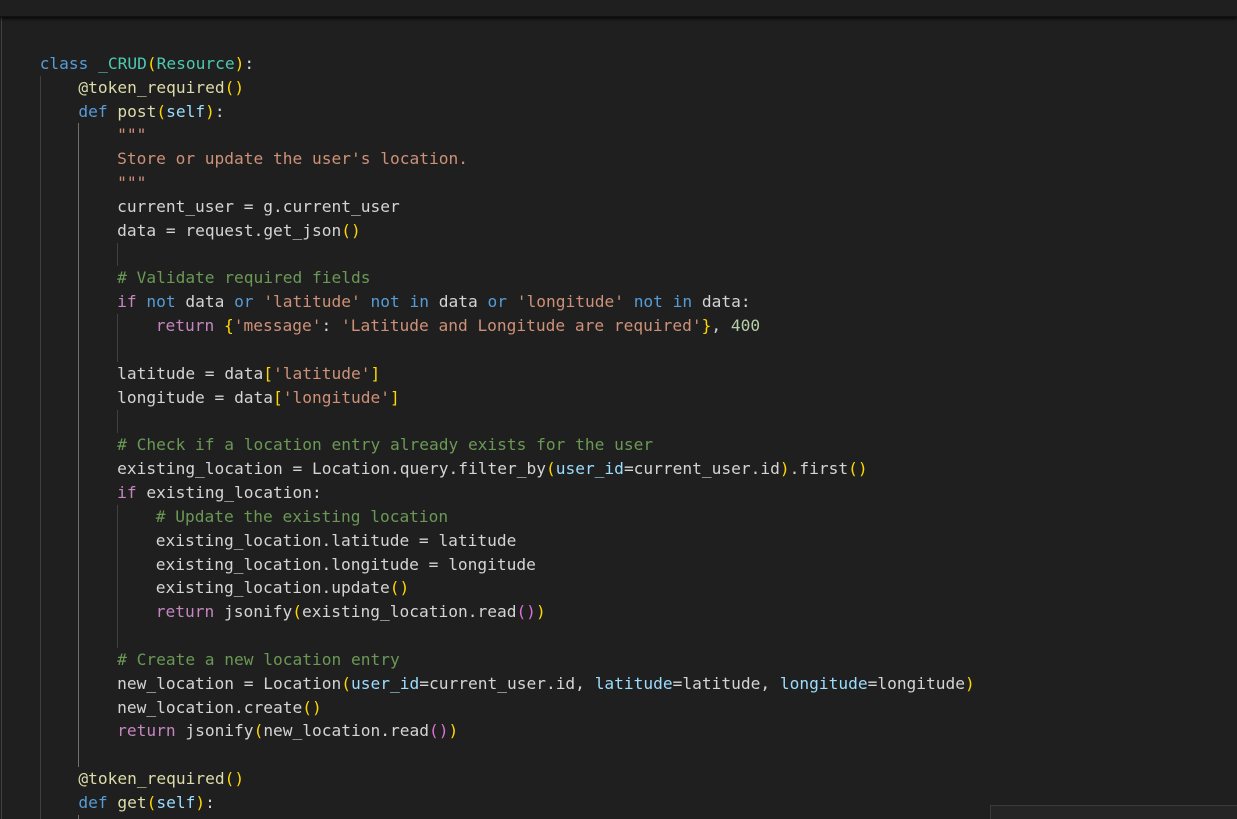 The width and height of the screenshot is (1237, 819). Describe the element at coordinates (477, 540) in the screenshot. I see `code-token: latitude` at that location.